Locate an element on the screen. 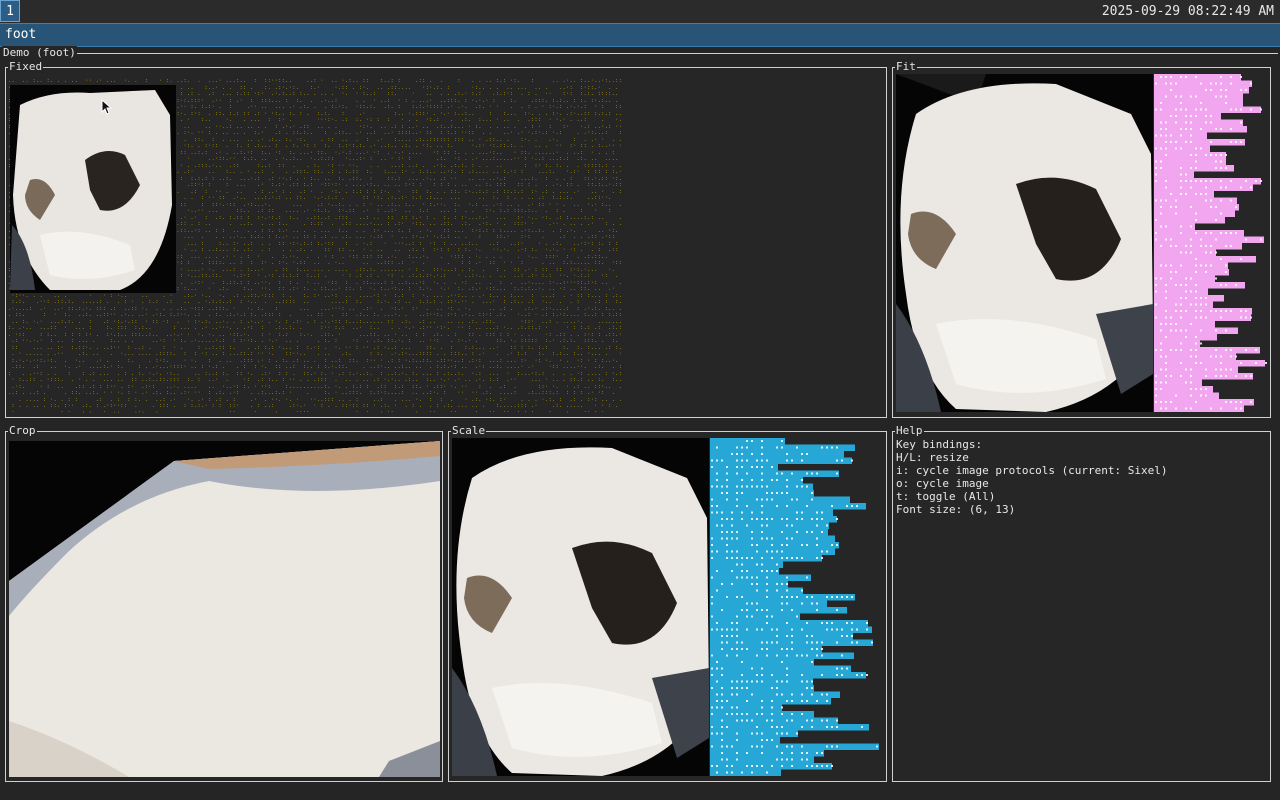 The image size is (1280, 800). cat-image-crop is located at coordinates (224, 609).